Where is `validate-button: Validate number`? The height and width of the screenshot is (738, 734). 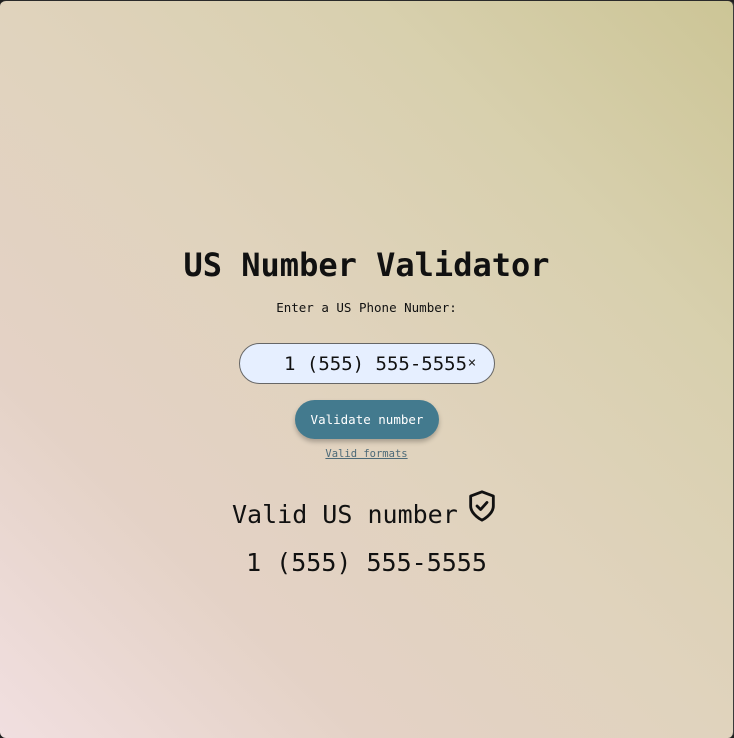
validate-button: Validate number is located at coordinates (367, 419).